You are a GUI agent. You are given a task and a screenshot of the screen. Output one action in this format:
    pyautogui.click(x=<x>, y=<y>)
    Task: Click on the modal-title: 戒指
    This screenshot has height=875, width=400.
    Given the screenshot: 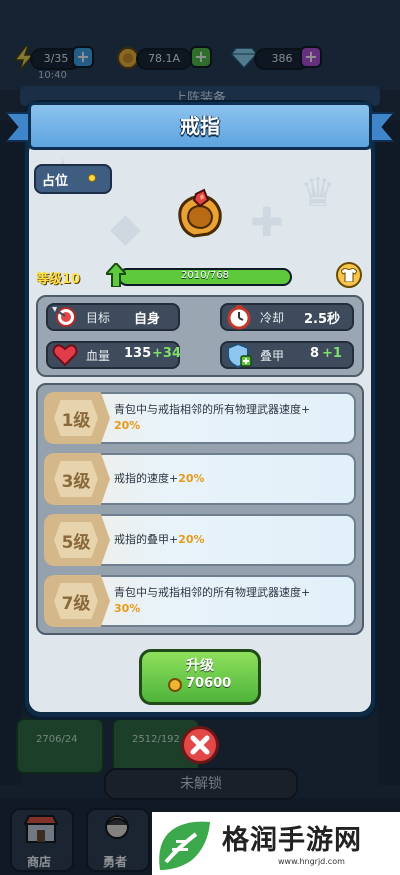 What is the action you would take?
    pyautogui.click(x=200, y=126)
    